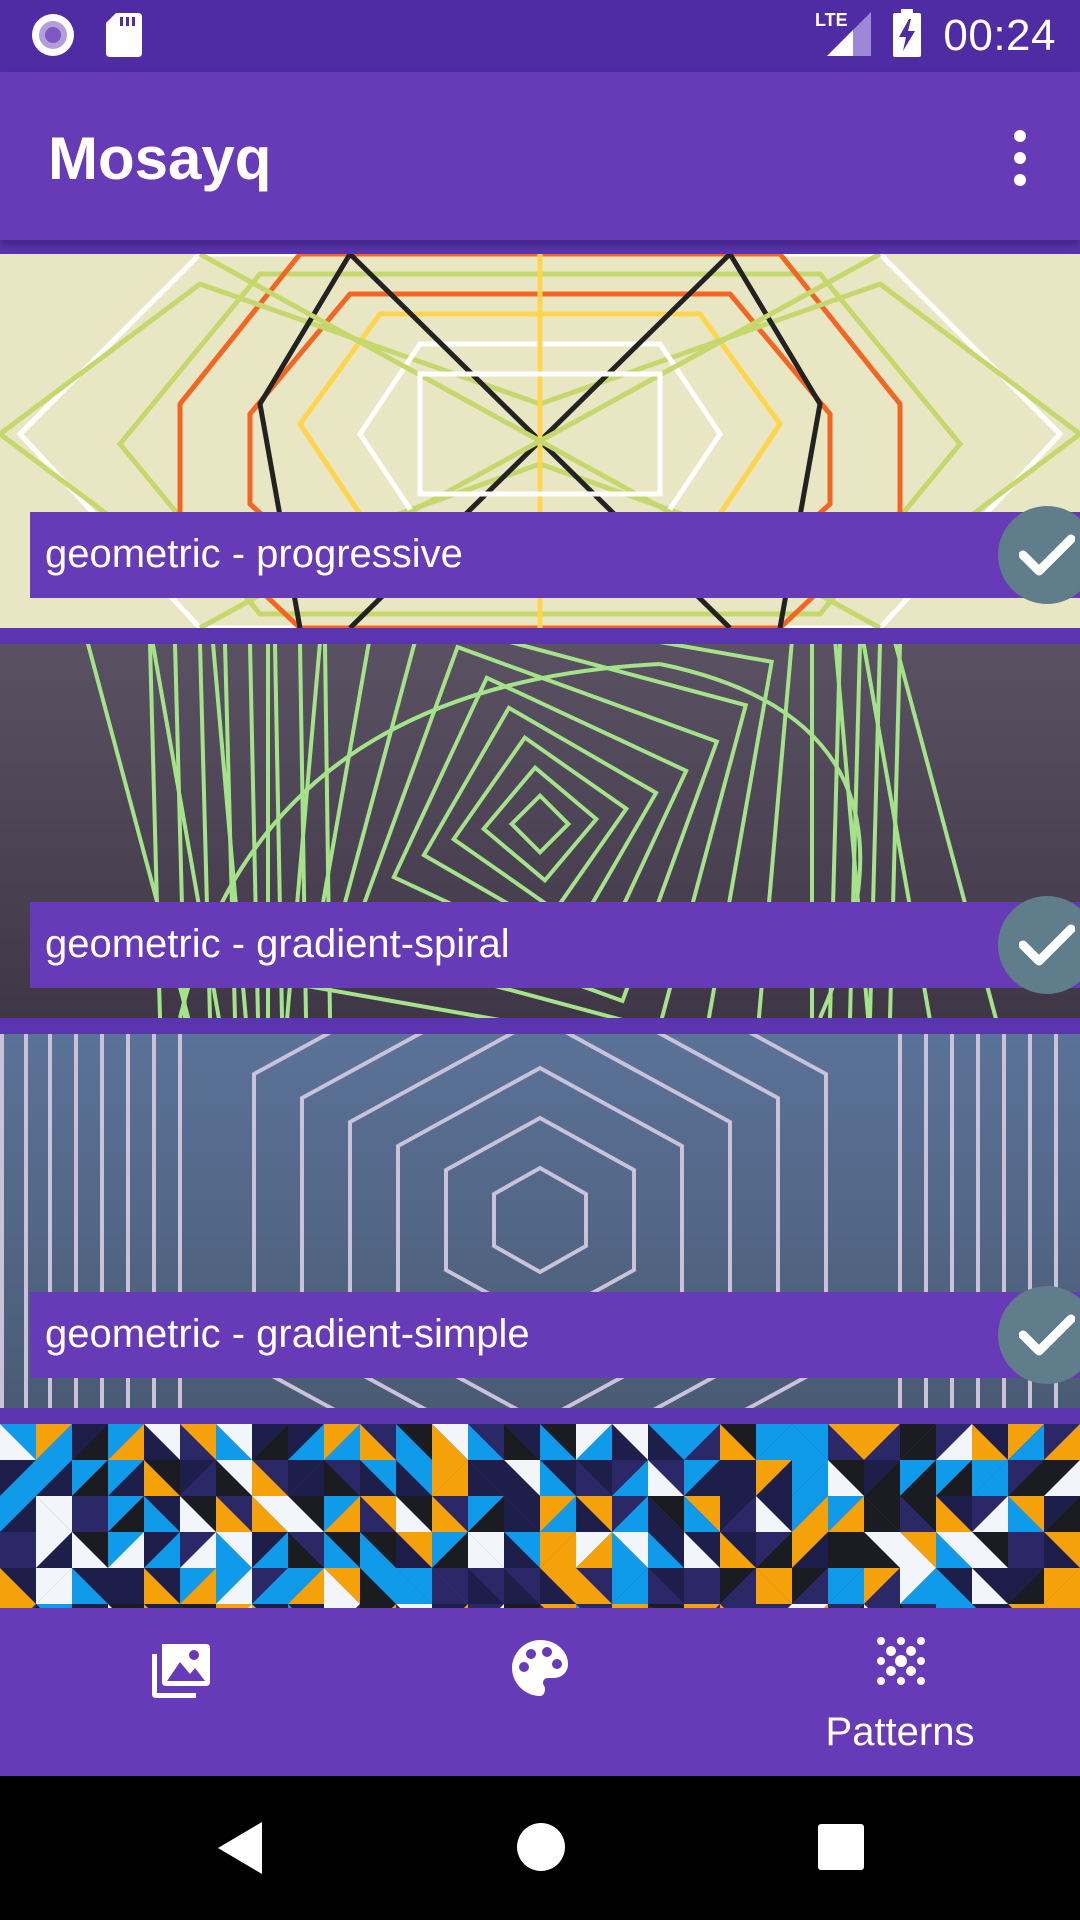  What do you see at coordinates (843, 35) in the screenshot?
I see `signal-icon: LTE` at bounding box center [843, 35].